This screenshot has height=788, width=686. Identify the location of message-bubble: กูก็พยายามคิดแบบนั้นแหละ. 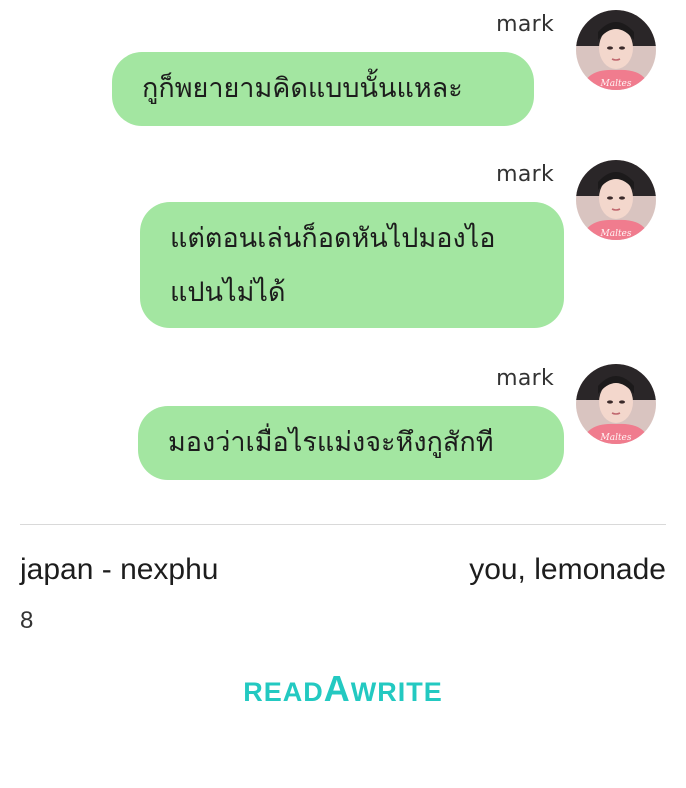
(323, 89).